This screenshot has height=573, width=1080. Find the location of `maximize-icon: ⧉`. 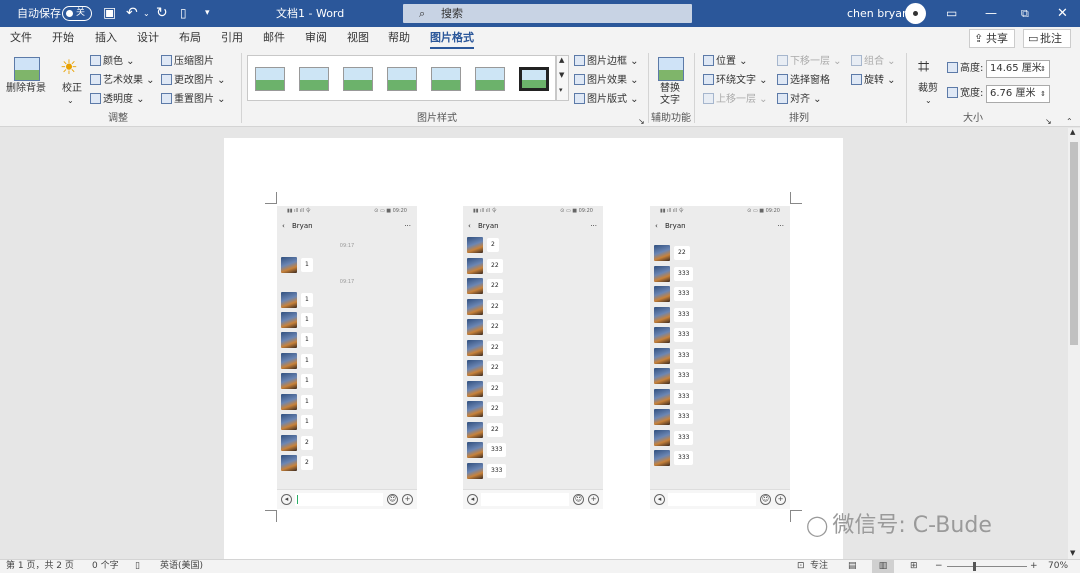

maximize-icon: ⧉ is located at coordinates (1025, 13).